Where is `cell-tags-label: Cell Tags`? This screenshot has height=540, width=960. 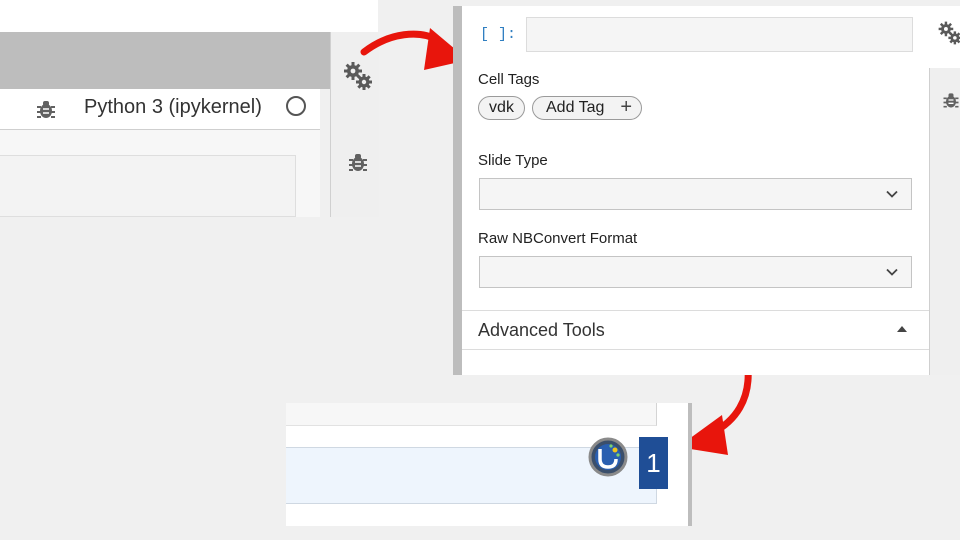 cell-tags-label: Cell Tags is located at coordinates (509, 79).